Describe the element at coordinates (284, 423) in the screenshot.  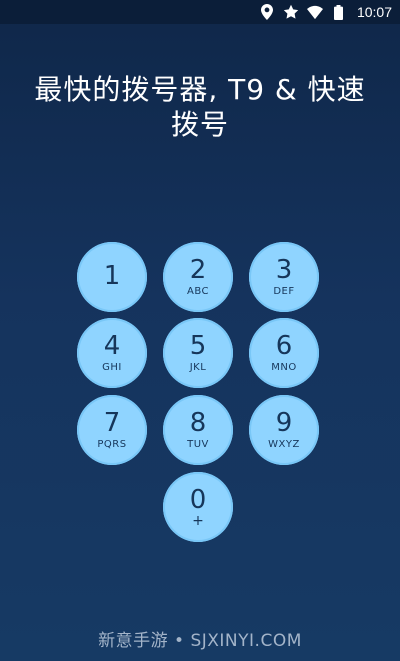
I see `key-digit: 9` at that location.